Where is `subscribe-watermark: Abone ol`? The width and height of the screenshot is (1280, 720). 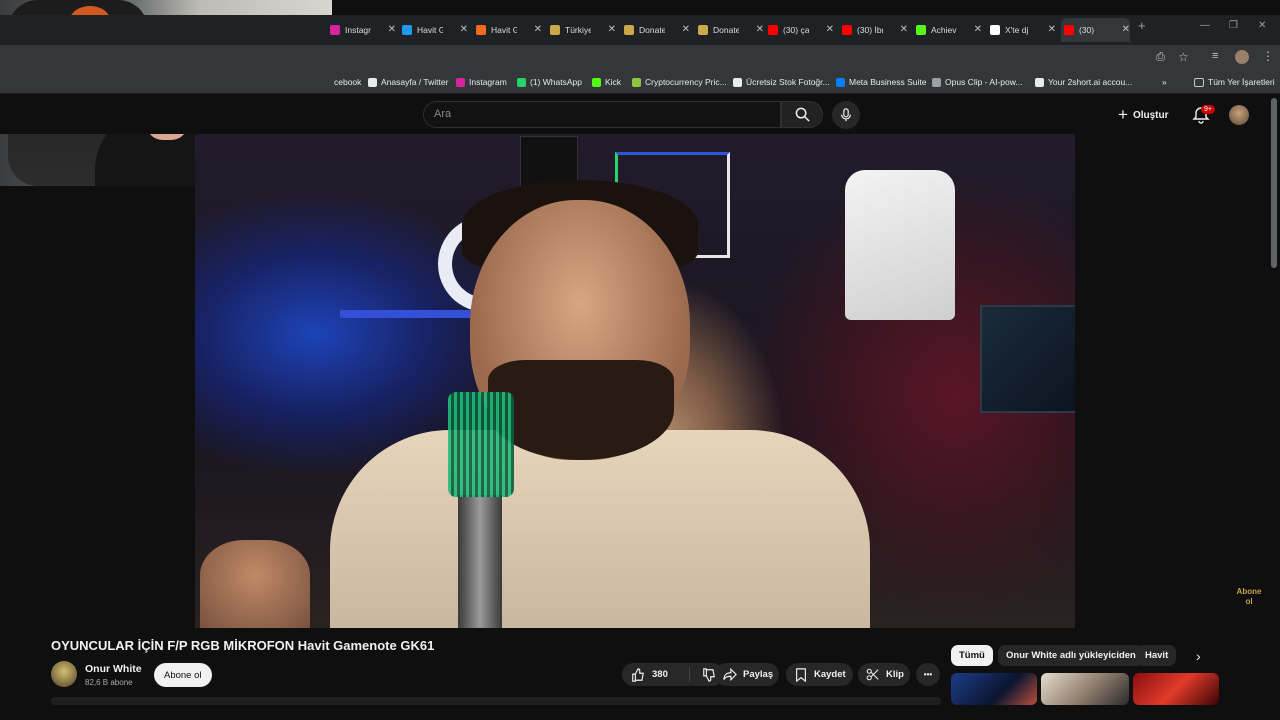 subscribe-watermark: Abone ol is located at coordinates (1249, 600).